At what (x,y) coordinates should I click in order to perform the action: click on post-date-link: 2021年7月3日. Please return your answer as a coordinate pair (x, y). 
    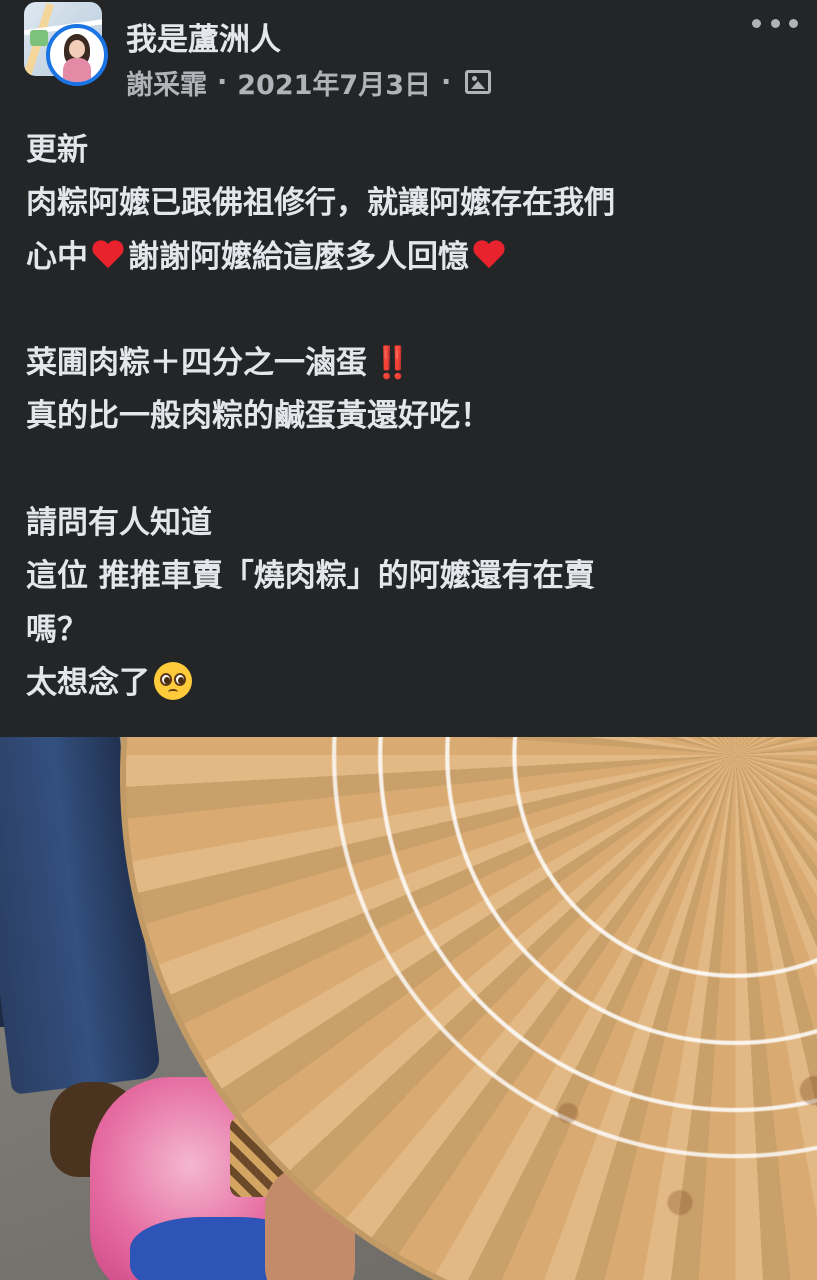
    Looking at the image, I should click on (334, 82).